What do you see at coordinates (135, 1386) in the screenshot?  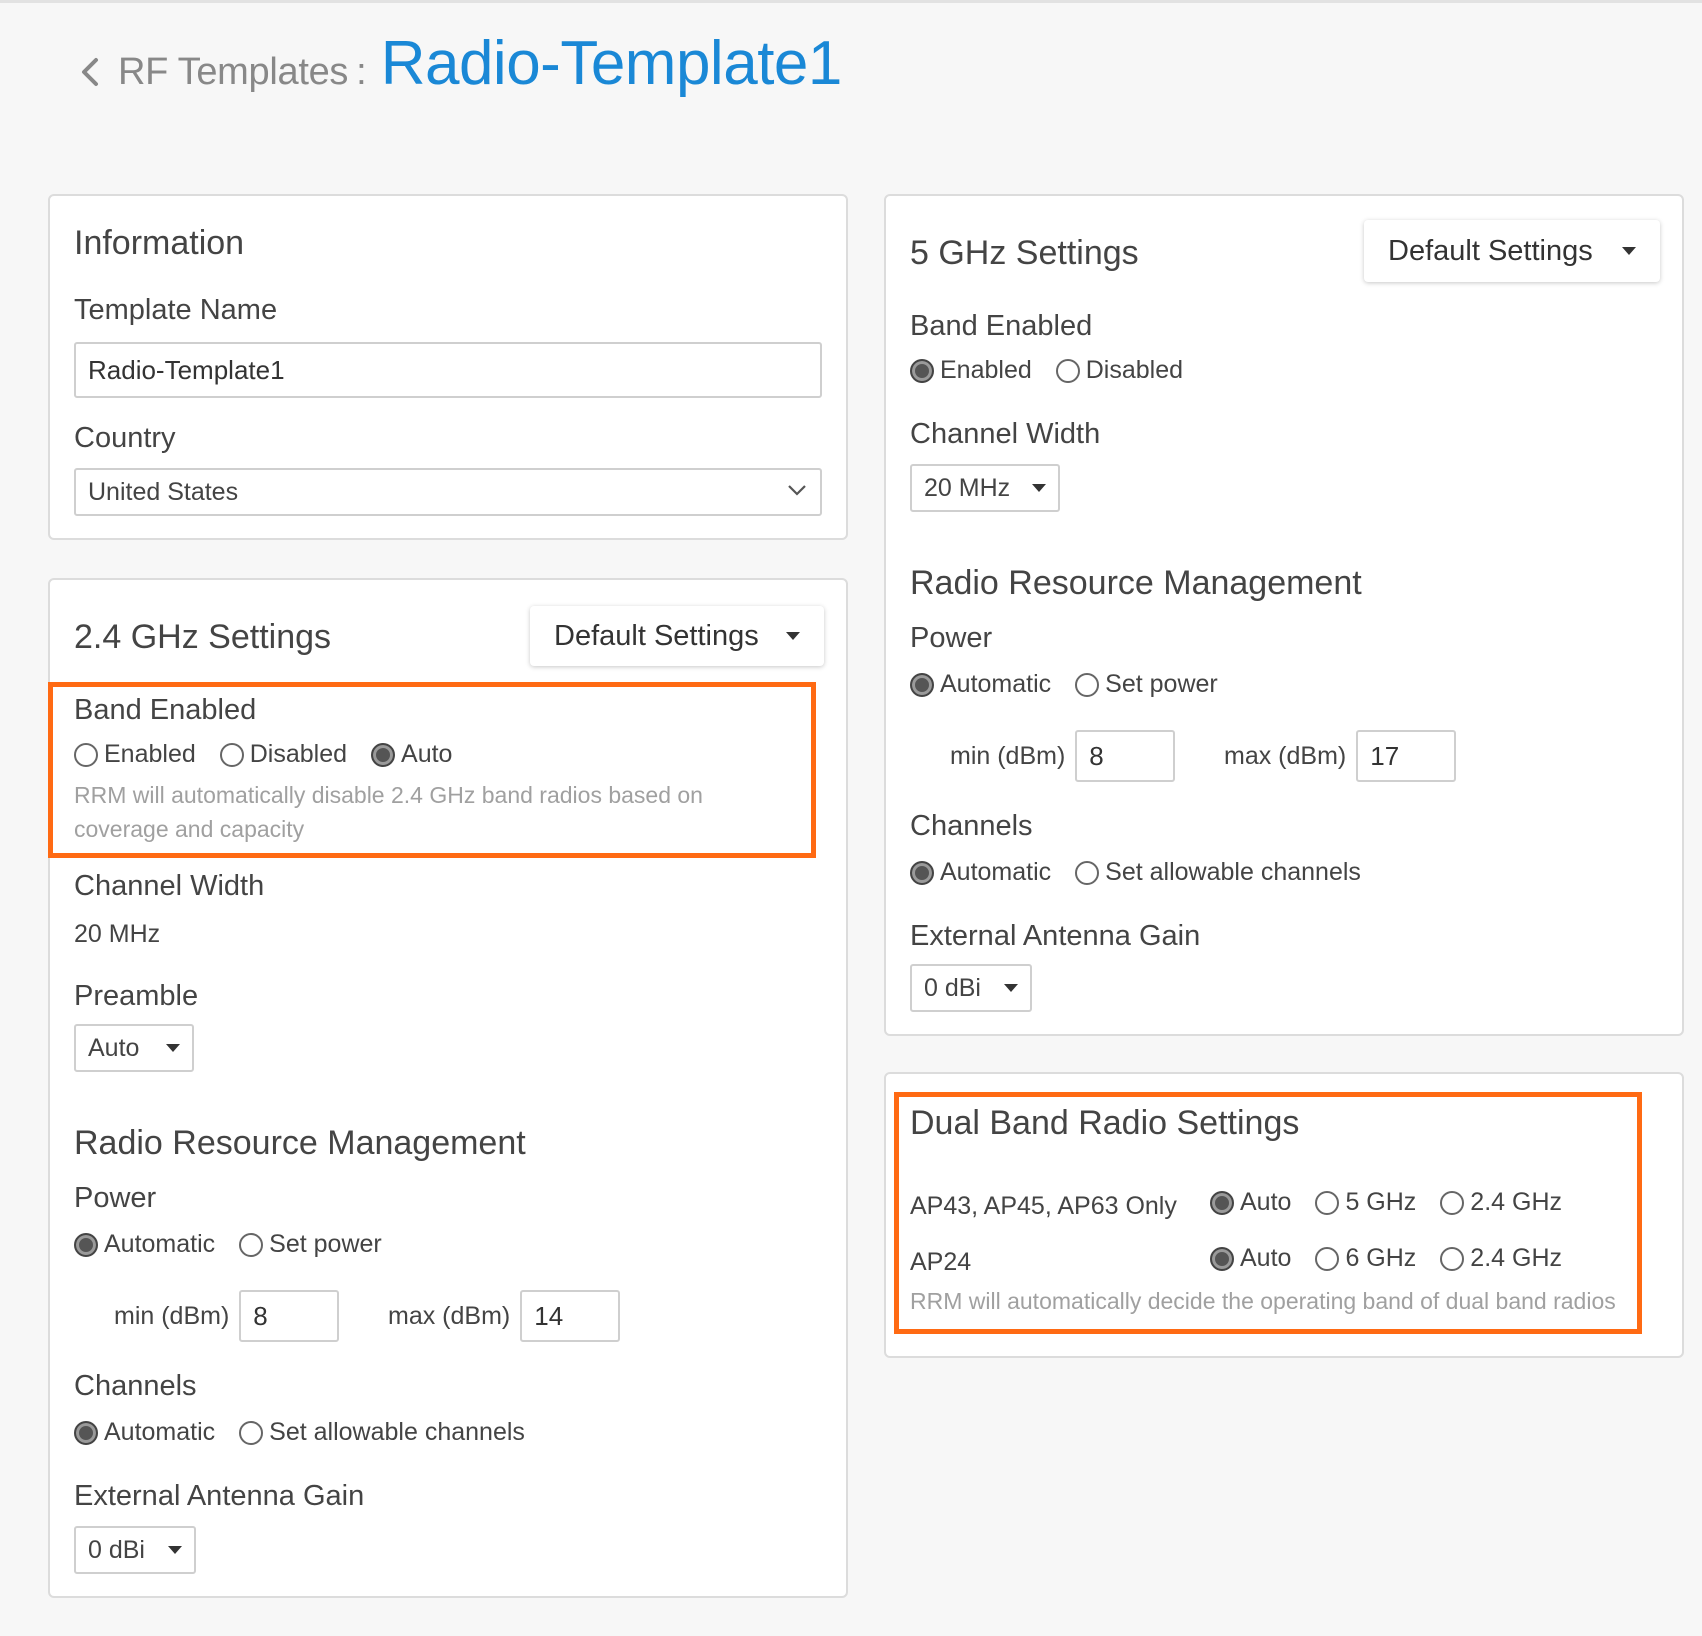 I see `band24-channels-label: Channels` at bounding box center [135, 1386].